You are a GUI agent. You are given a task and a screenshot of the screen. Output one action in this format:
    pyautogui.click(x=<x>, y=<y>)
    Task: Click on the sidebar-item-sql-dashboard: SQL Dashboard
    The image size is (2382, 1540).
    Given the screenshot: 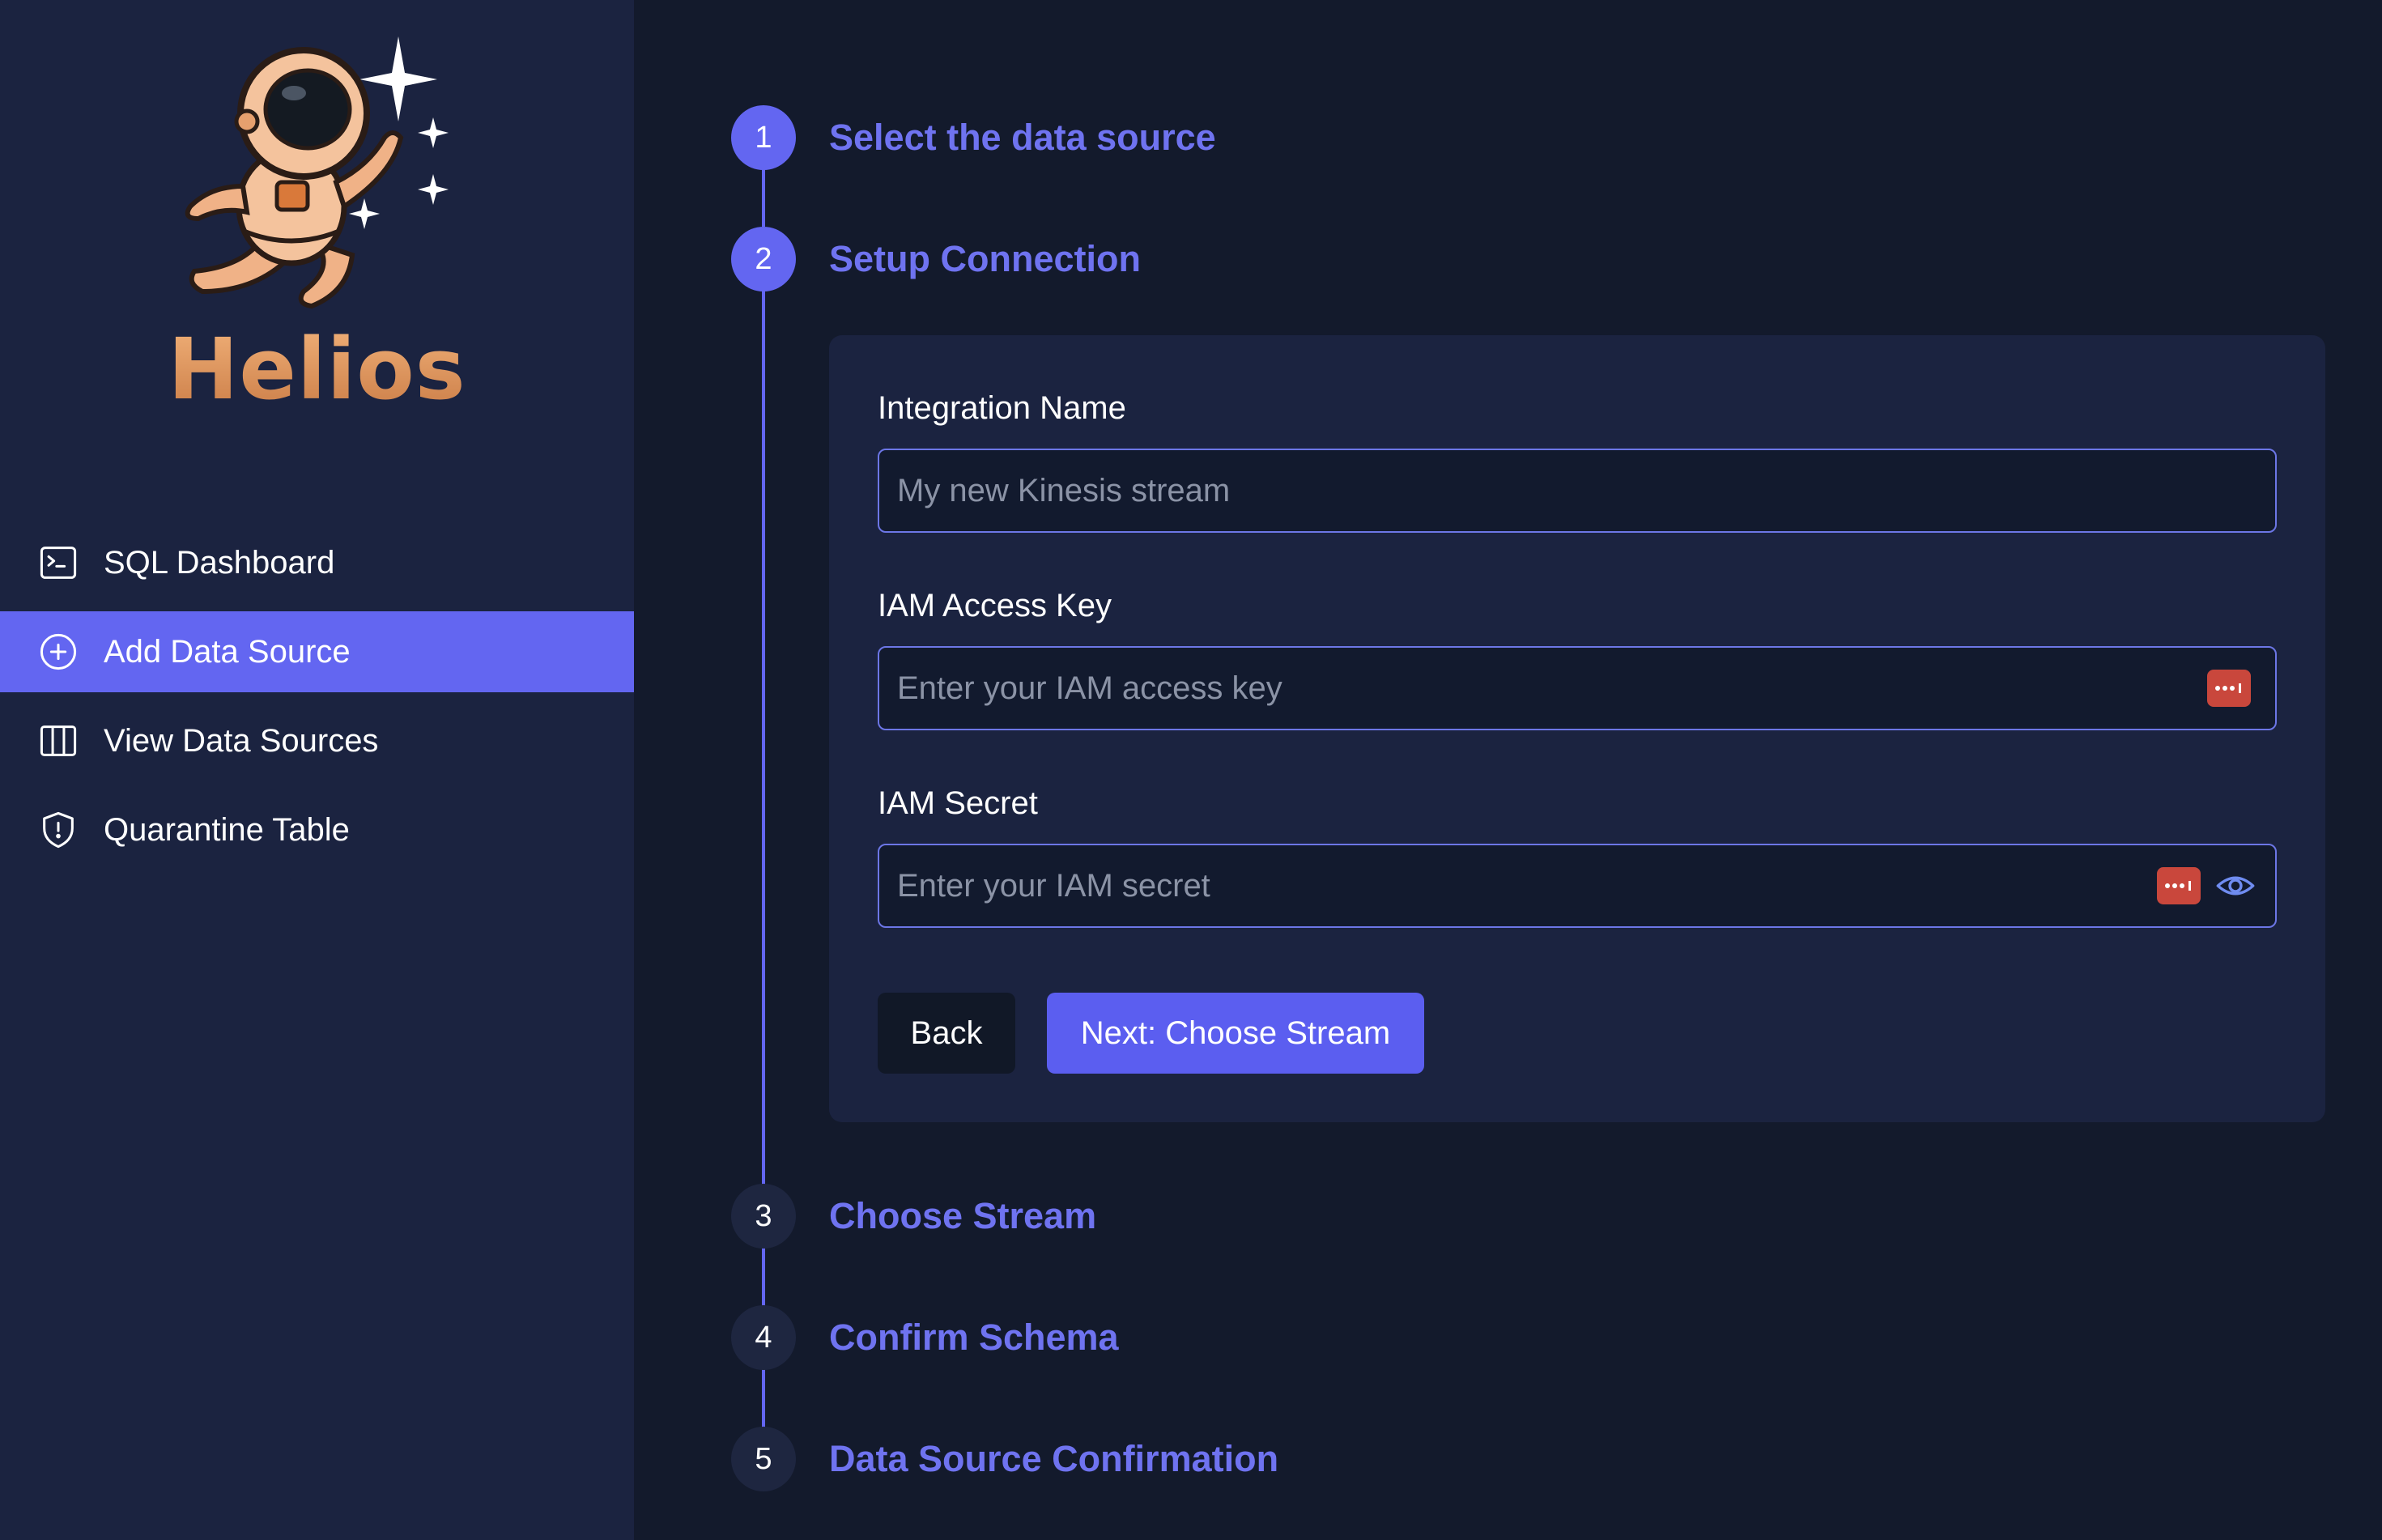 What is the action you would take?
    pyautogui.click(x=317, y=562)
    